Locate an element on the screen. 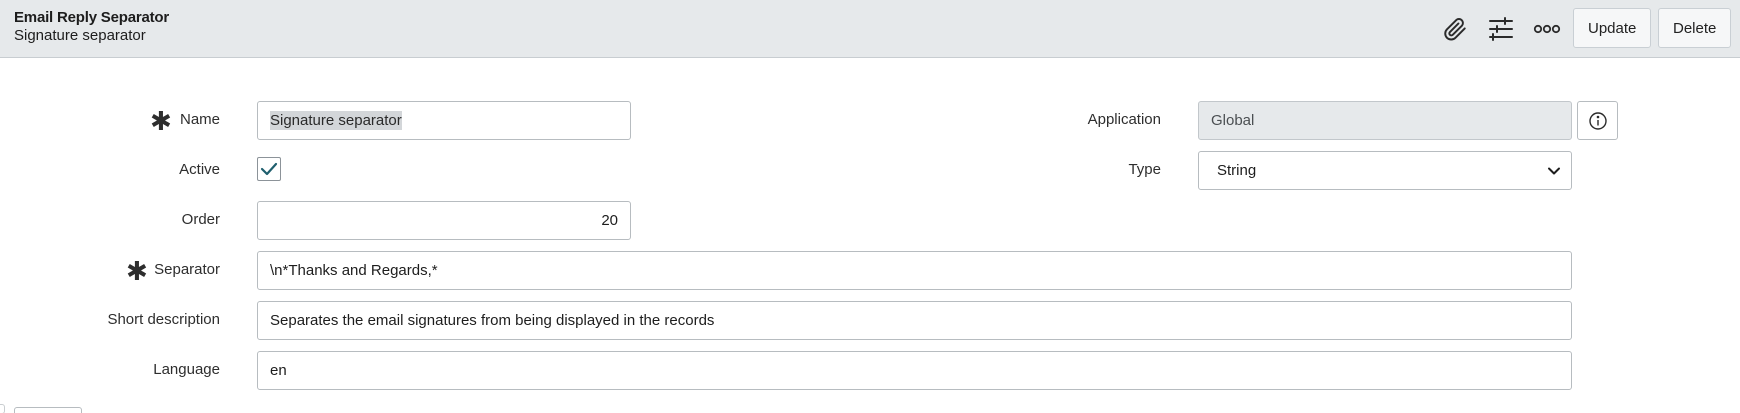  type-value: String is located at coordinates (1237, 170).